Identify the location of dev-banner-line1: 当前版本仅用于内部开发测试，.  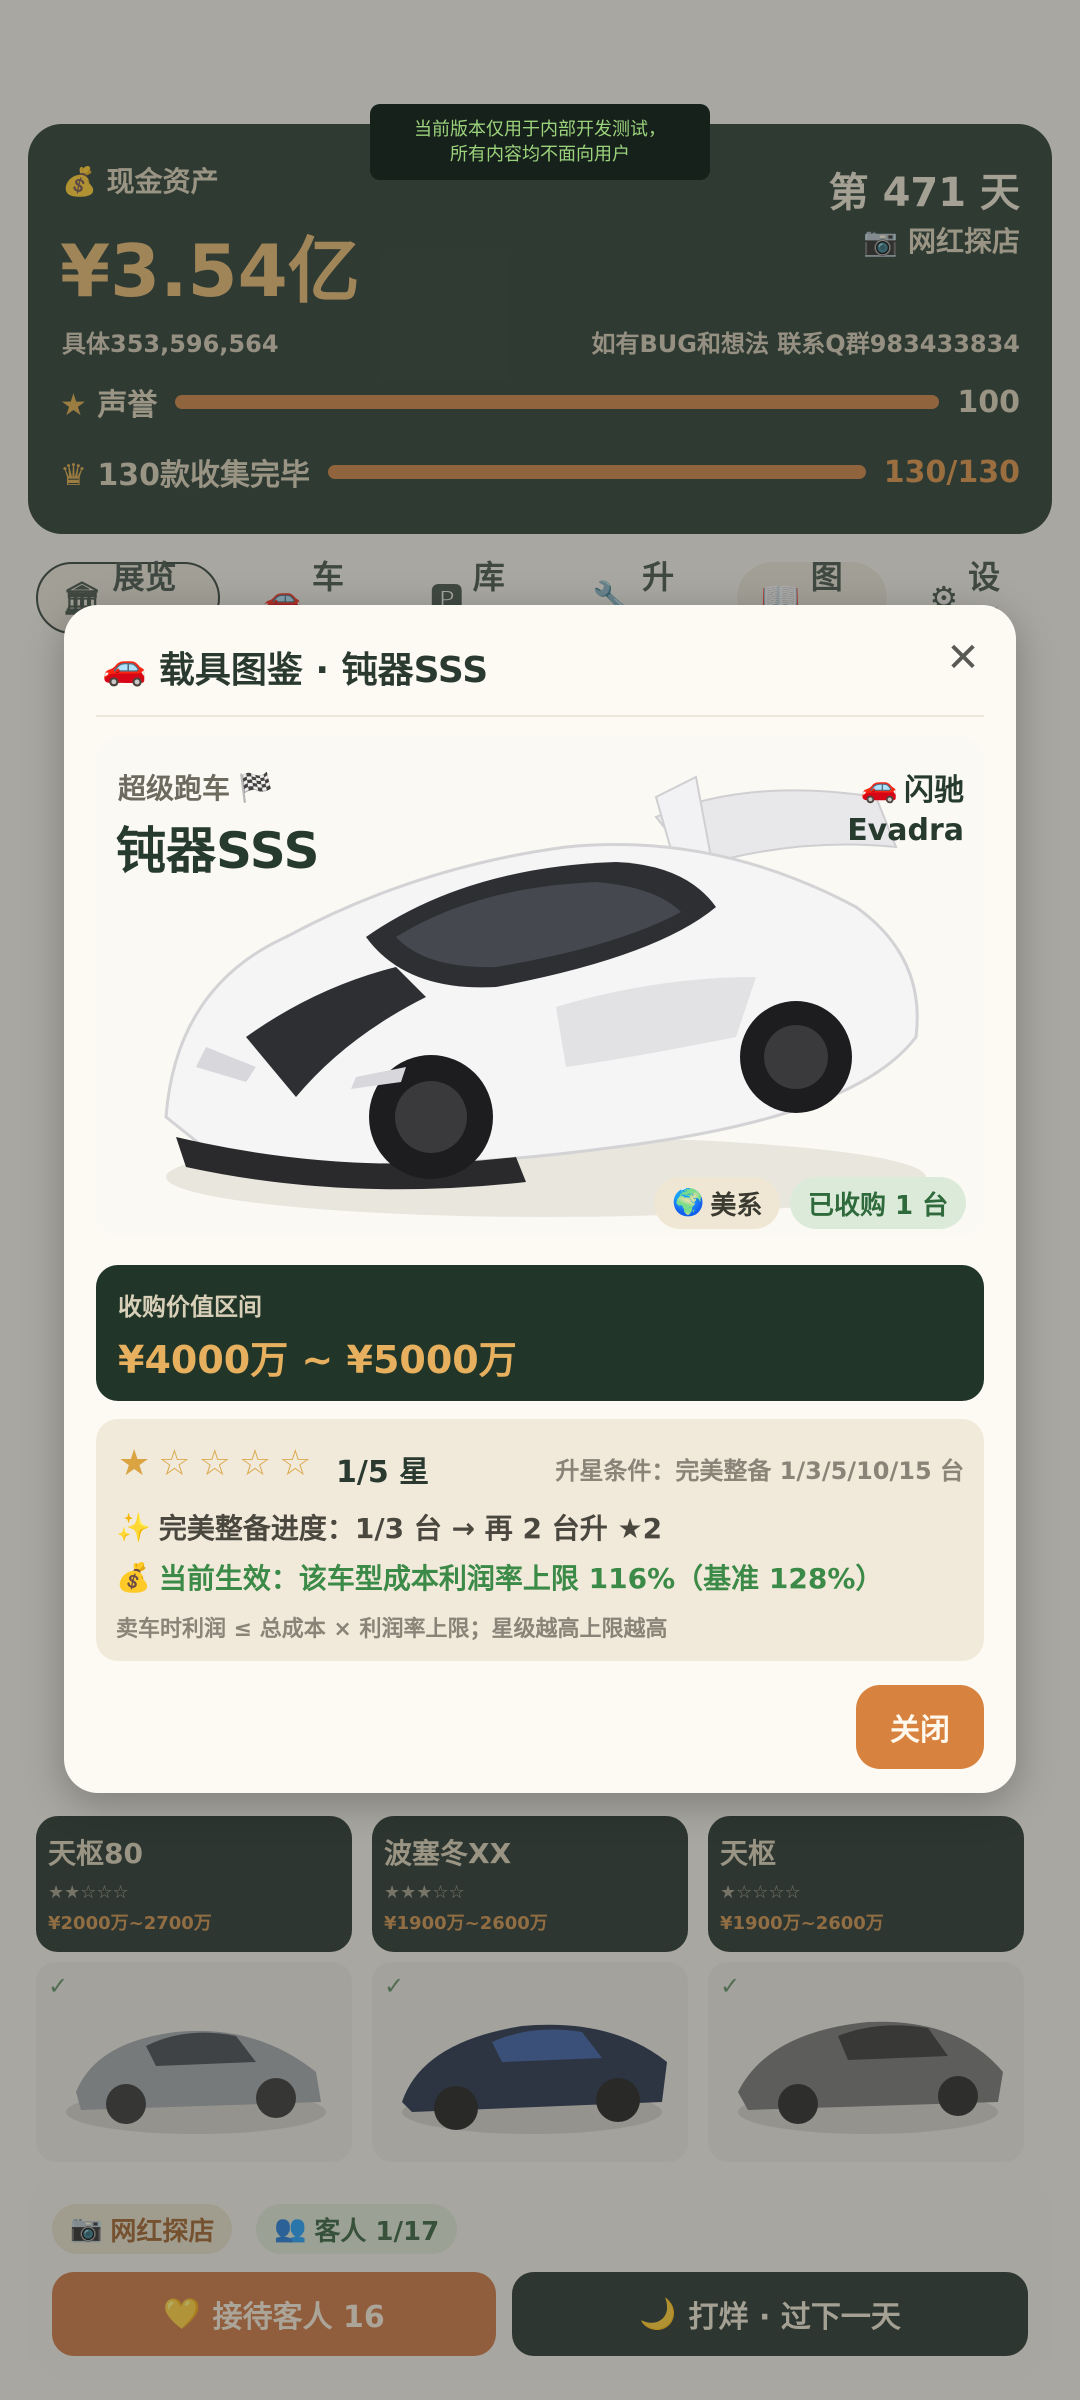
(540, 129).